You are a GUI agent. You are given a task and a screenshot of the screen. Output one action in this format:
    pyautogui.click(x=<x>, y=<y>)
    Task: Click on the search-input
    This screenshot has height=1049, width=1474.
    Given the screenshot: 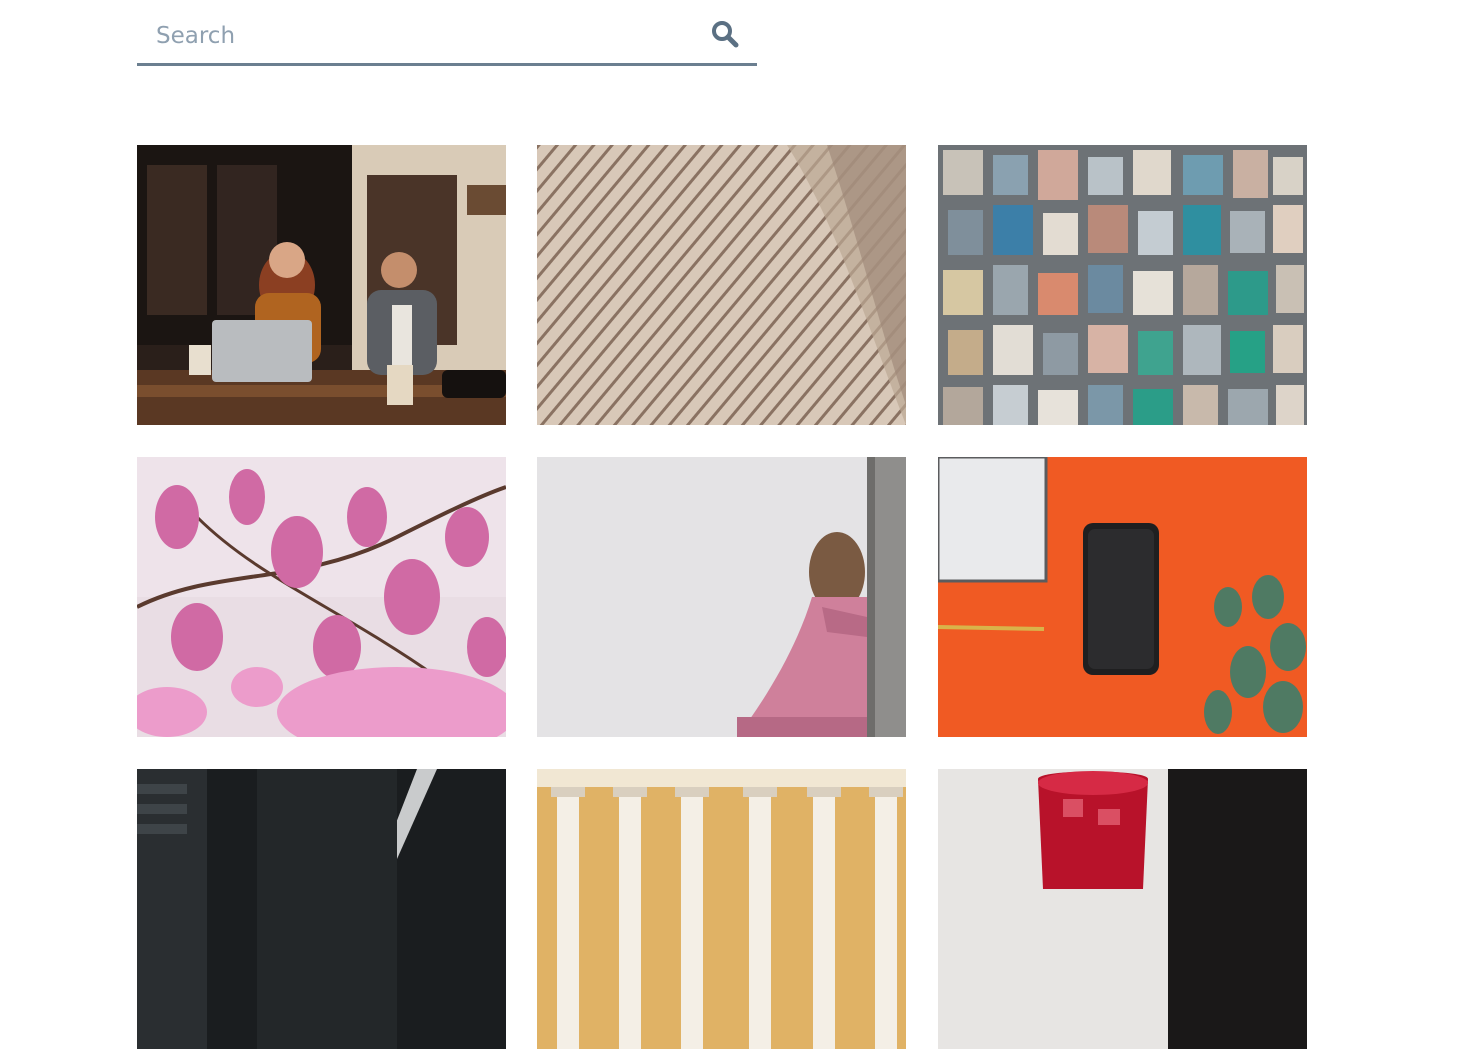 What is the action you would take?
    pyautogui.click(x=426, y=36)
    